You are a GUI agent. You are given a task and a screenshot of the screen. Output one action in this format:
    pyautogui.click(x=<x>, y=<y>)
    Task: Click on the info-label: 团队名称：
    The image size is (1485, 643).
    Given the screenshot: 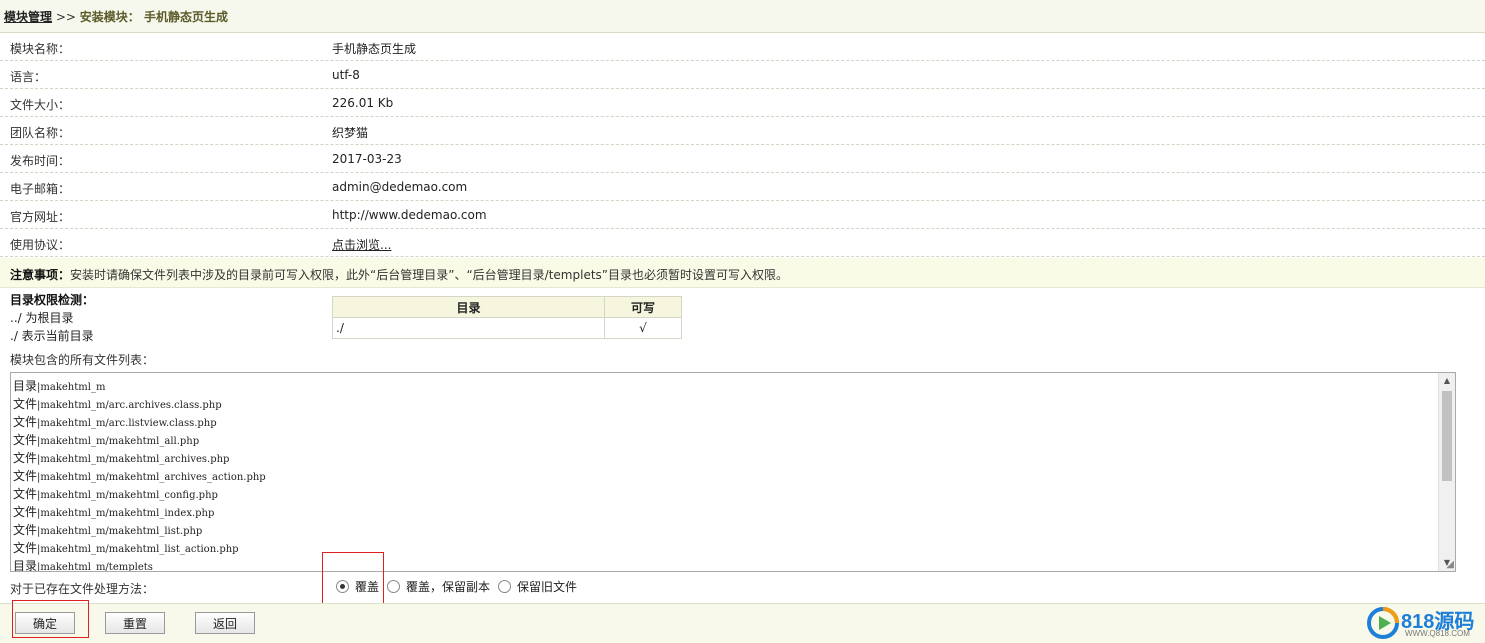 What is the action you would take?
    pyautogui.click(x=40, y=133)
    